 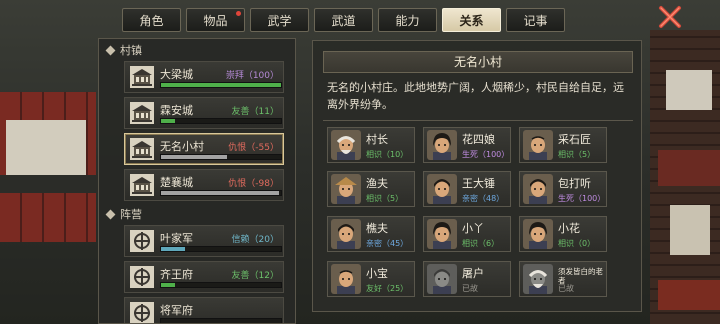 I want to click on close-x-icon, so click(x=670, y=17).